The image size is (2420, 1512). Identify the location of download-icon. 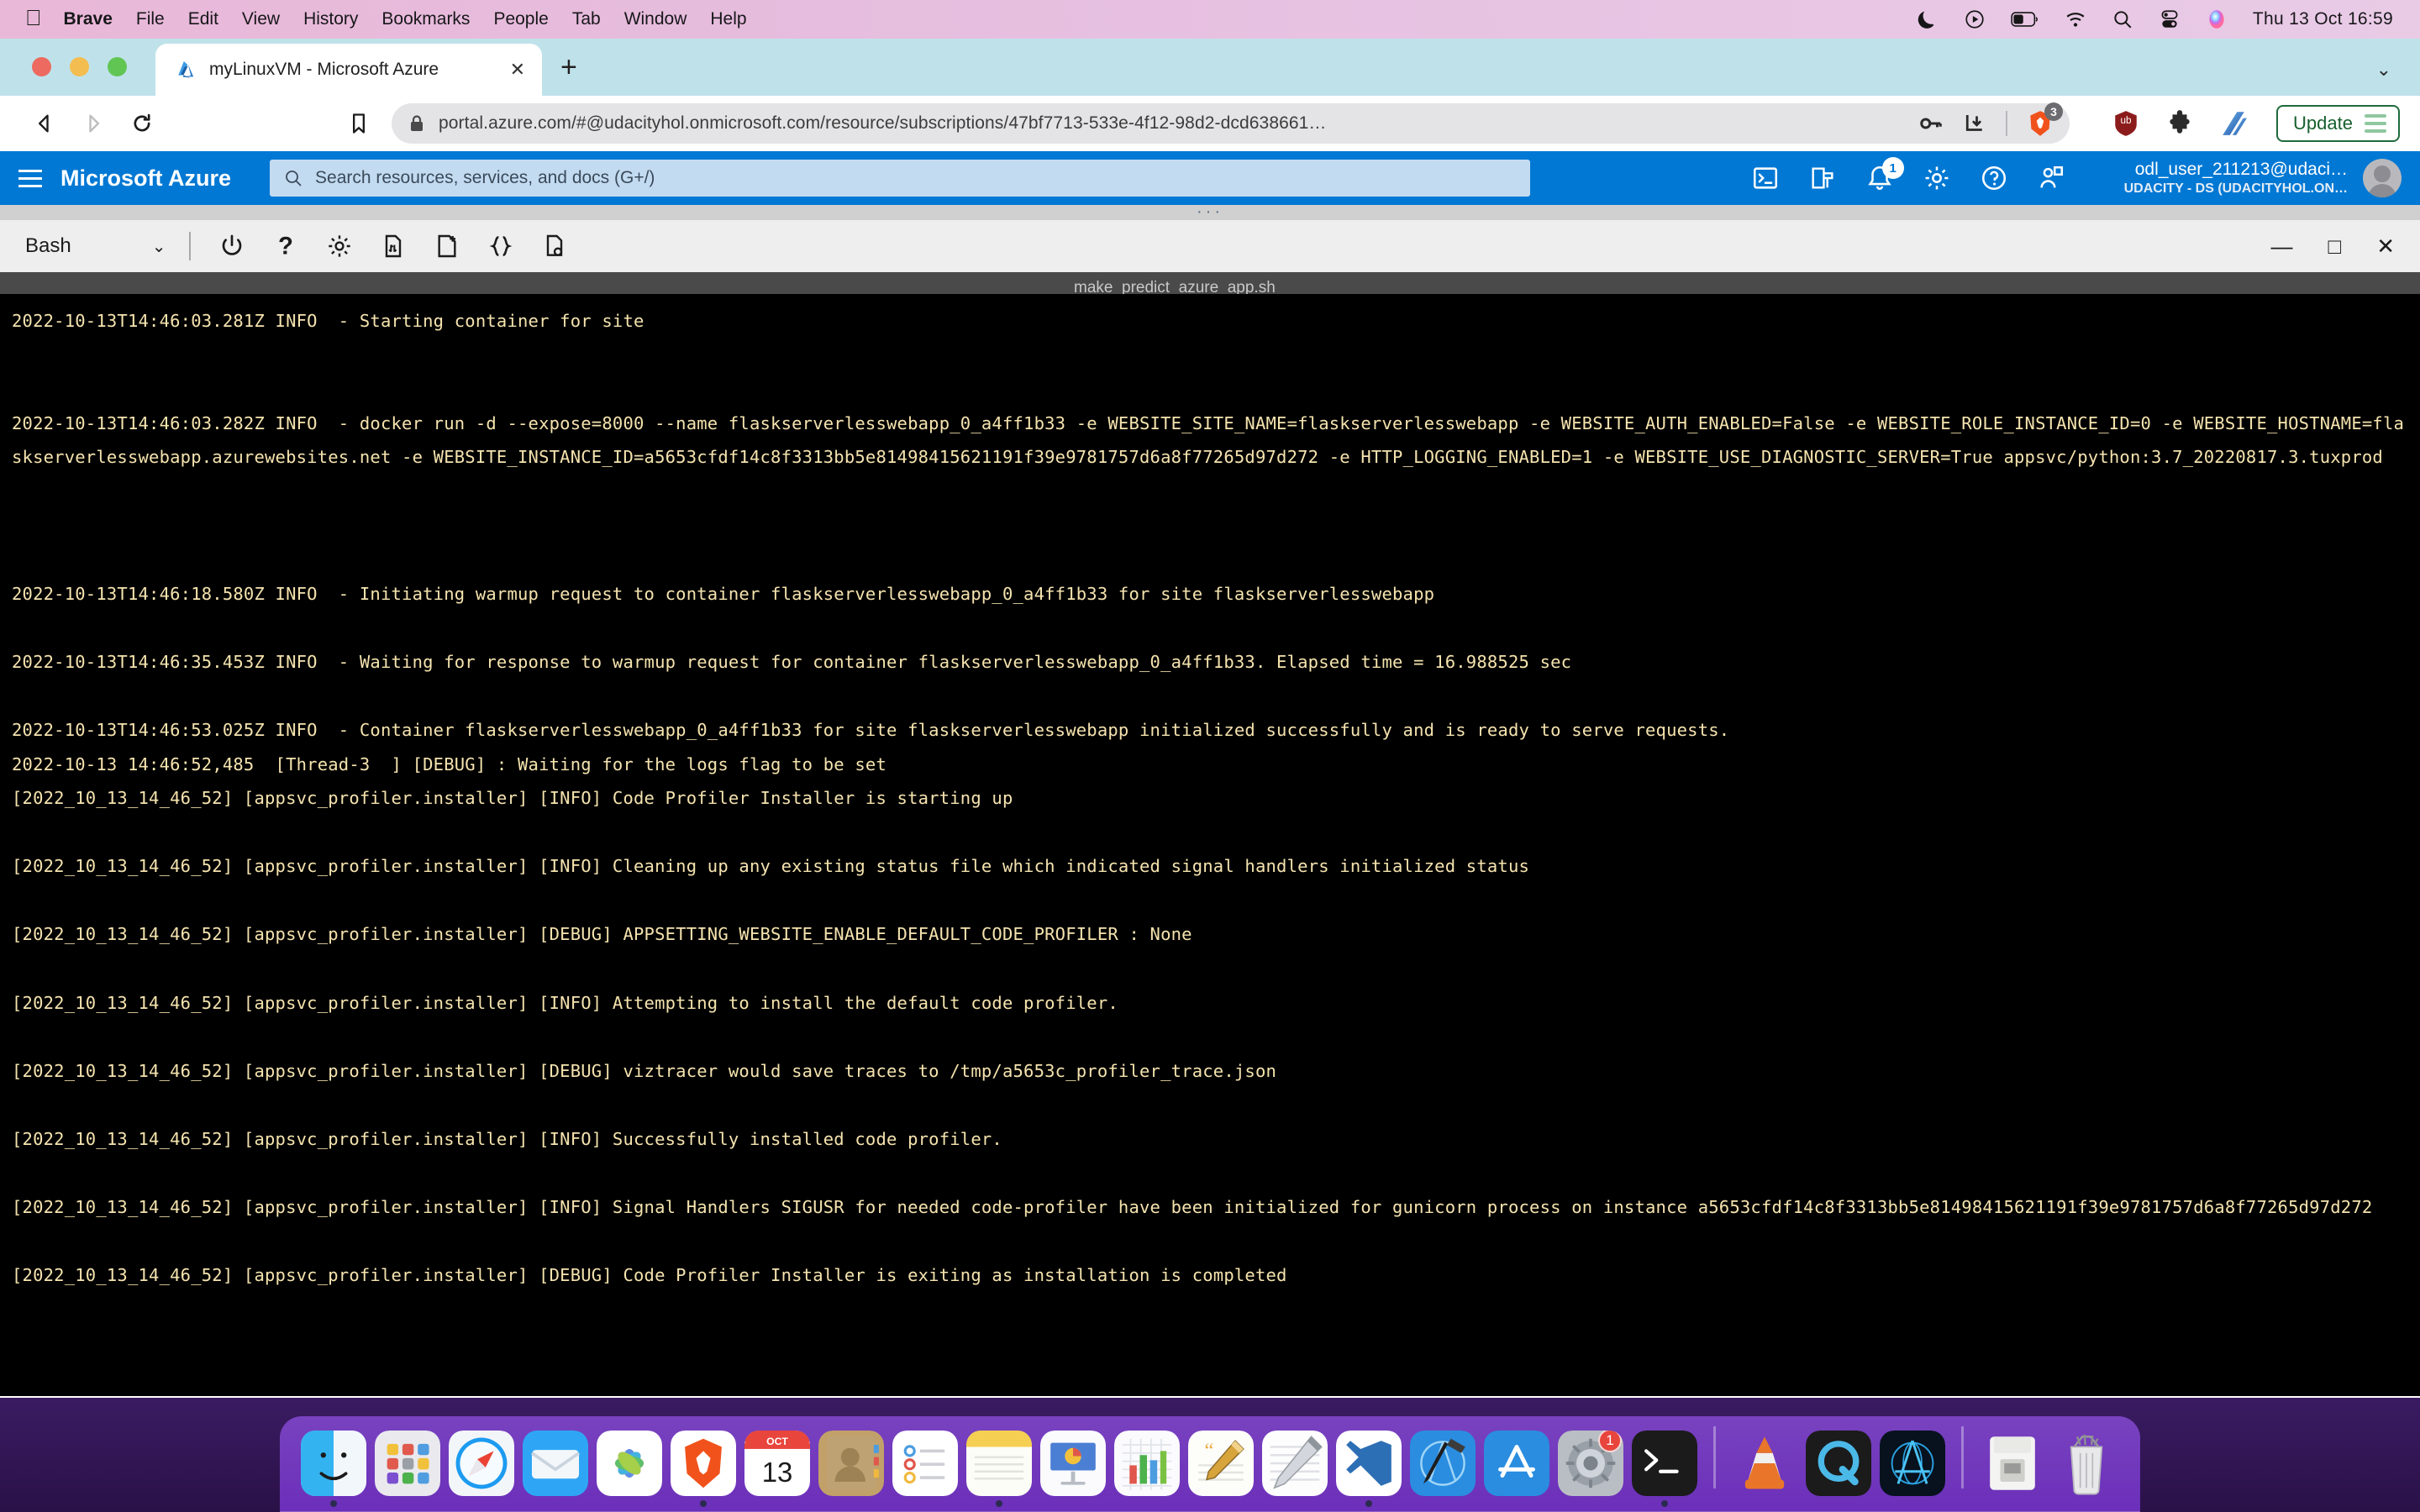
(1975, 123).